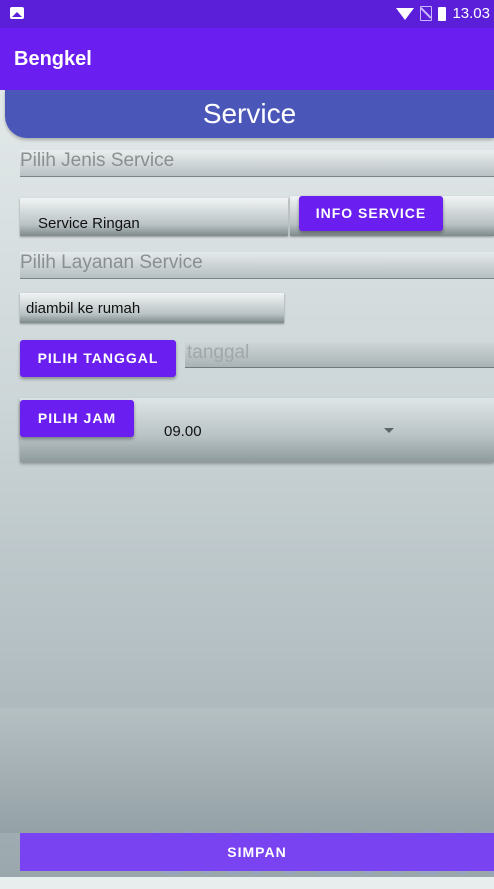  Describe the element at coordinates (471, 13) in the screenshot. I see `status-time: 13.03` at that location.